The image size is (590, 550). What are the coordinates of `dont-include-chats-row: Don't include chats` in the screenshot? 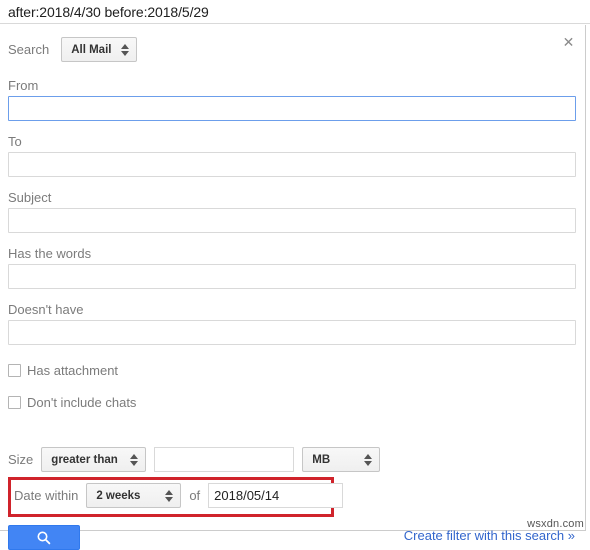 It's located at (72, 402).